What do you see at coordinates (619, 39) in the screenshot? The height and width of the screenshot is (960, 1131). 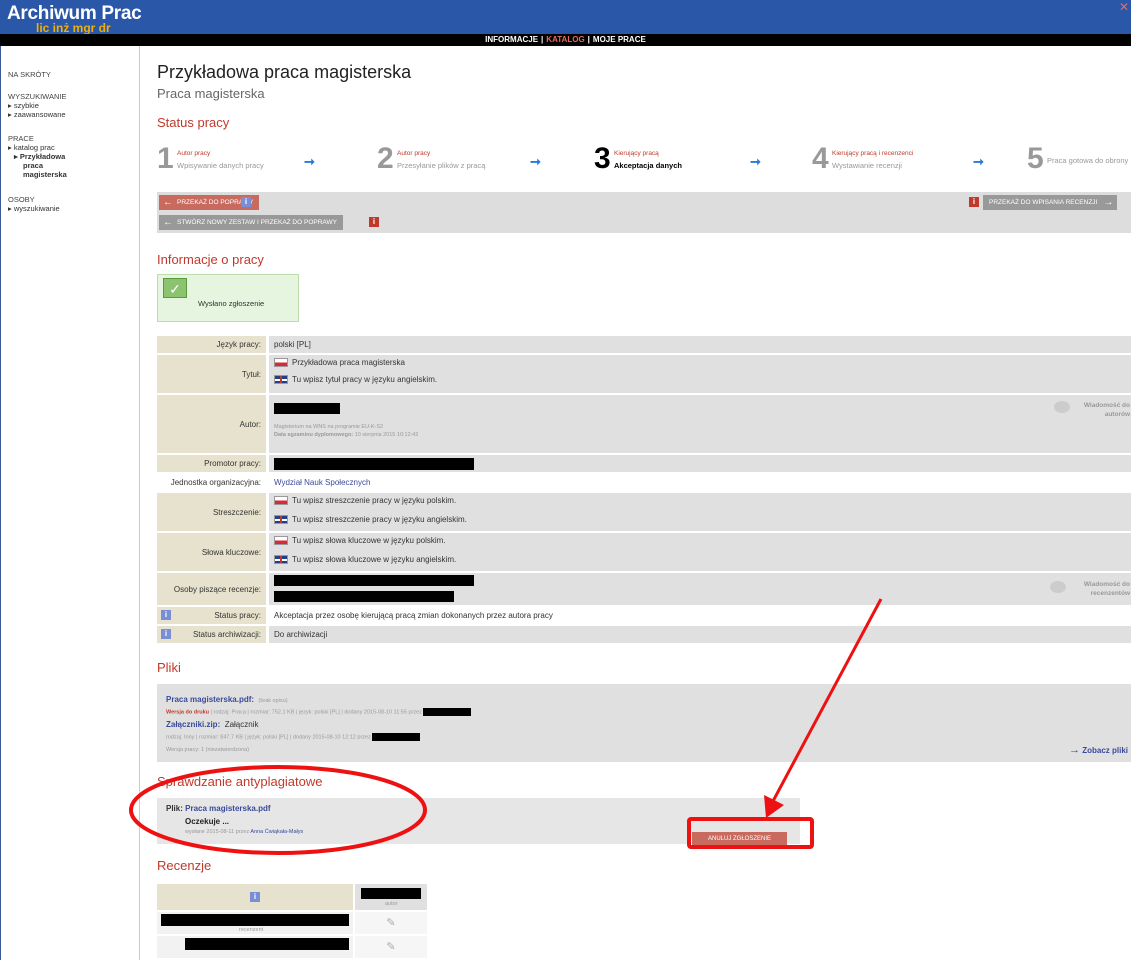 I see `nav-moje-prace: MOJE PRACE` at bounding box center [619, 39].